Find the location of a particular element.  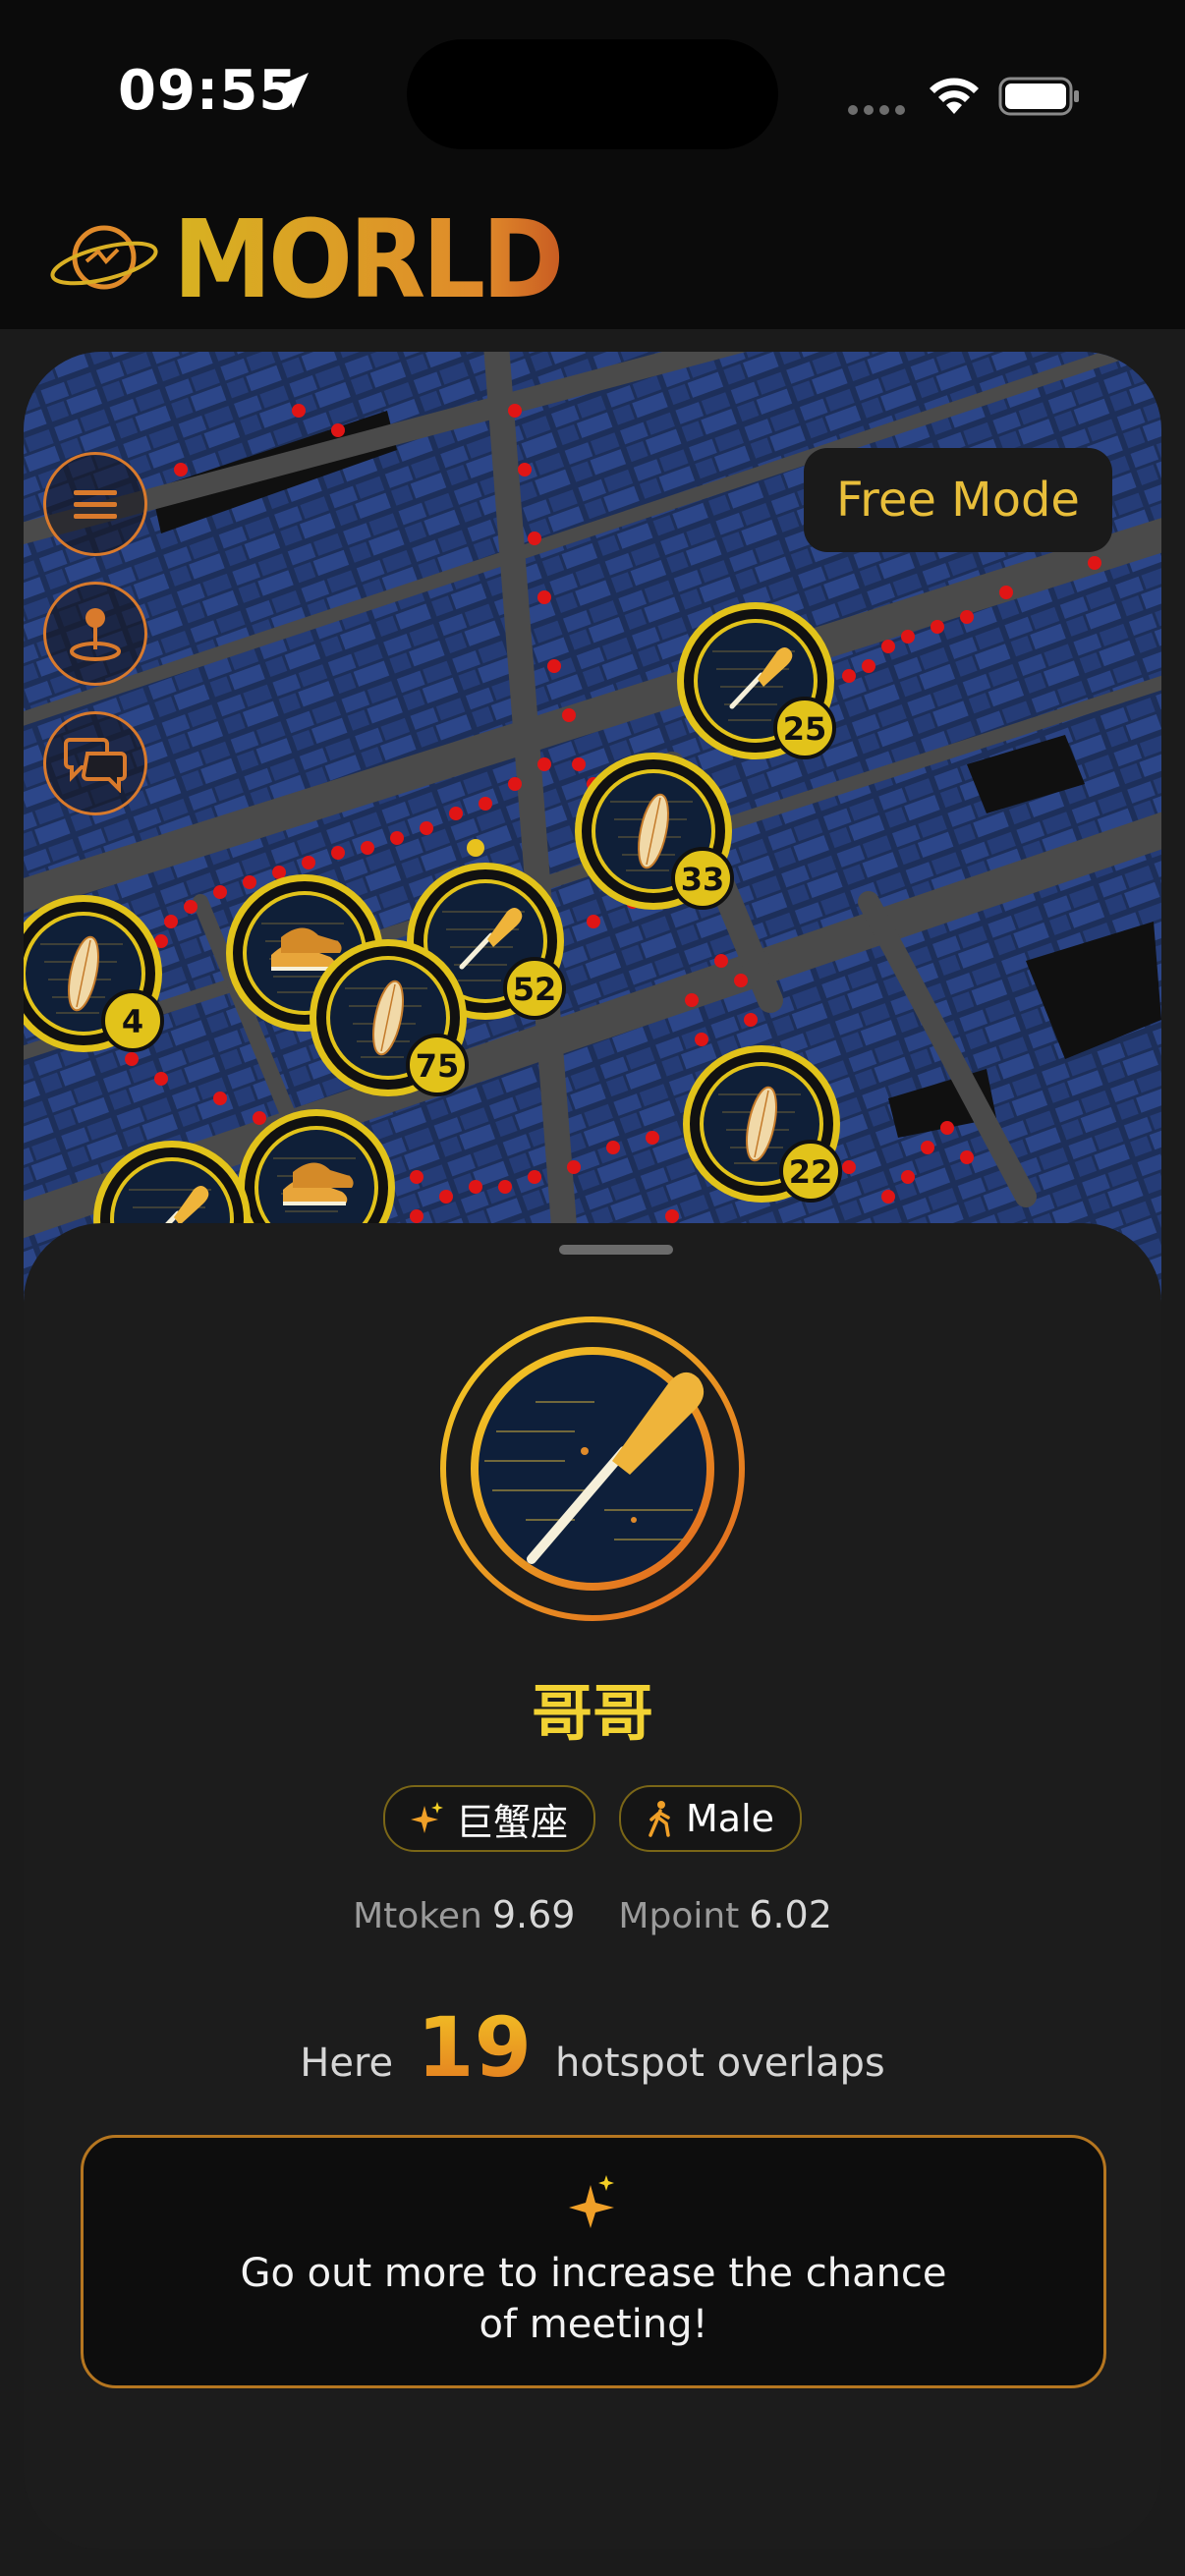

cluster-count-badge: 75 is located at coordinates (438, 1065).